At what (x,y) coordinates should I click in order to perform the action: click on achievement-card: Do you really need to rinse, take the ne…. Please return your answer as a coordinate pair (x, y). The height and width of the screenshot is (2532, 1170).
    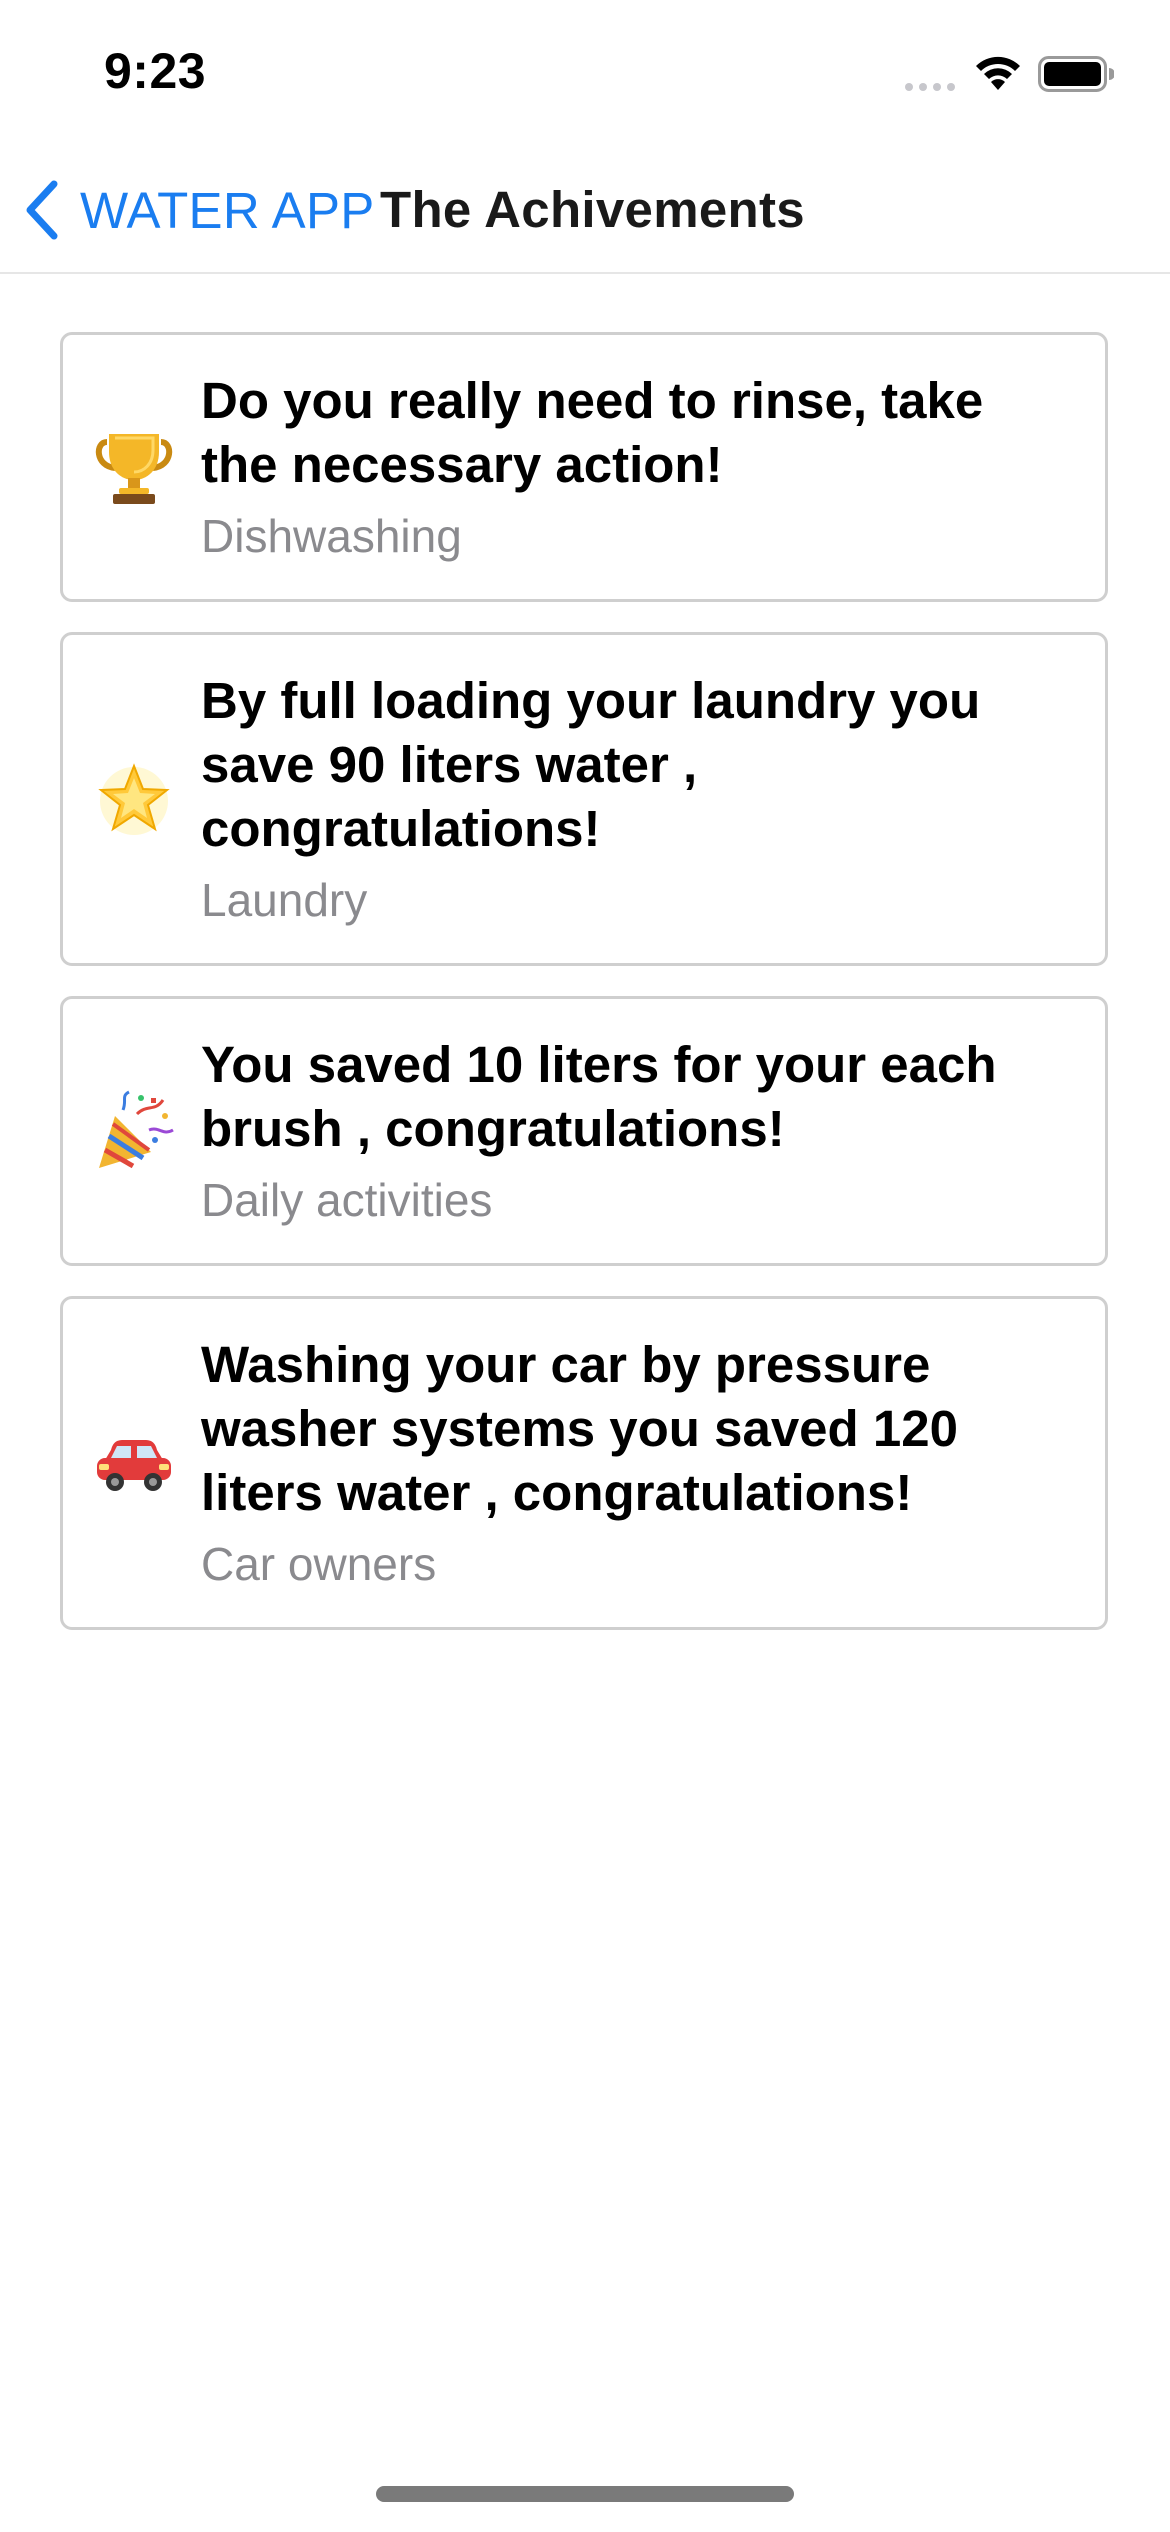
    Looking at the image, I should click on (584, 467).